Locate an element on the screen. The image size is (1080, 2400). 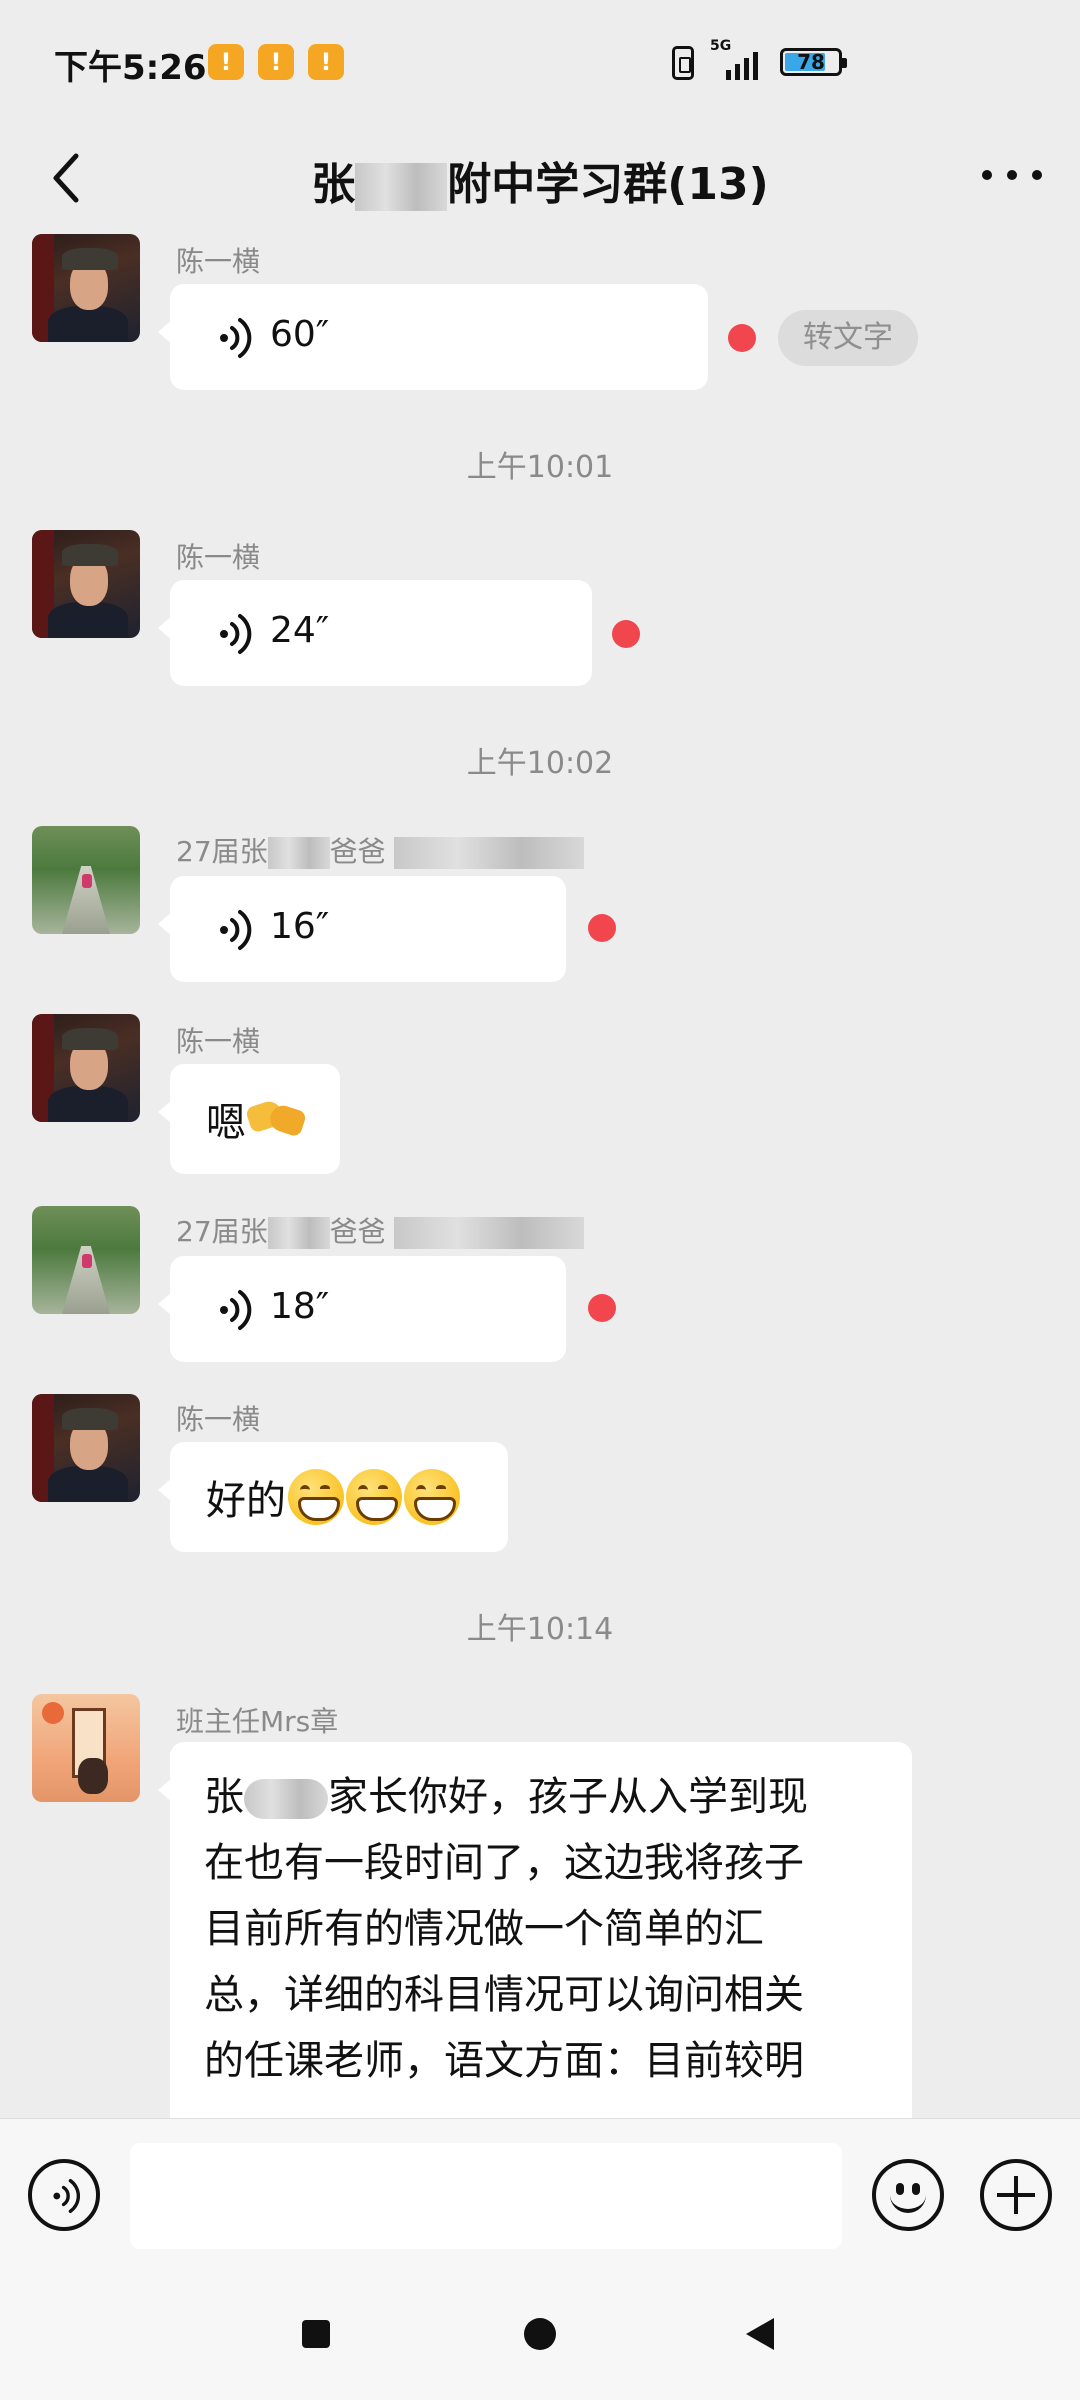
to-text-button: 转文字 is located at coordinates (848, 338).